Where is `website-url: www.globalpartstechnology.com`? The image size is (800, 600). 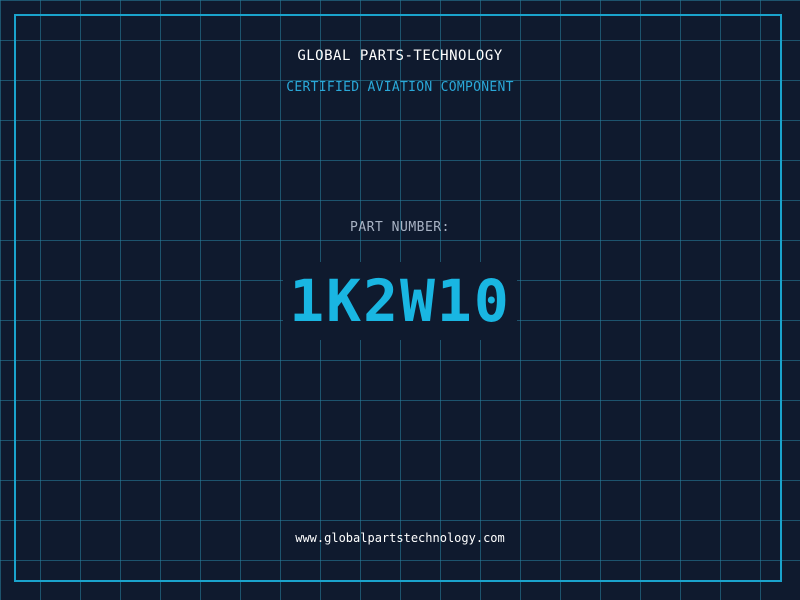 website-url: www.globalpartstechnology.com is located at coordinates (400, 538).